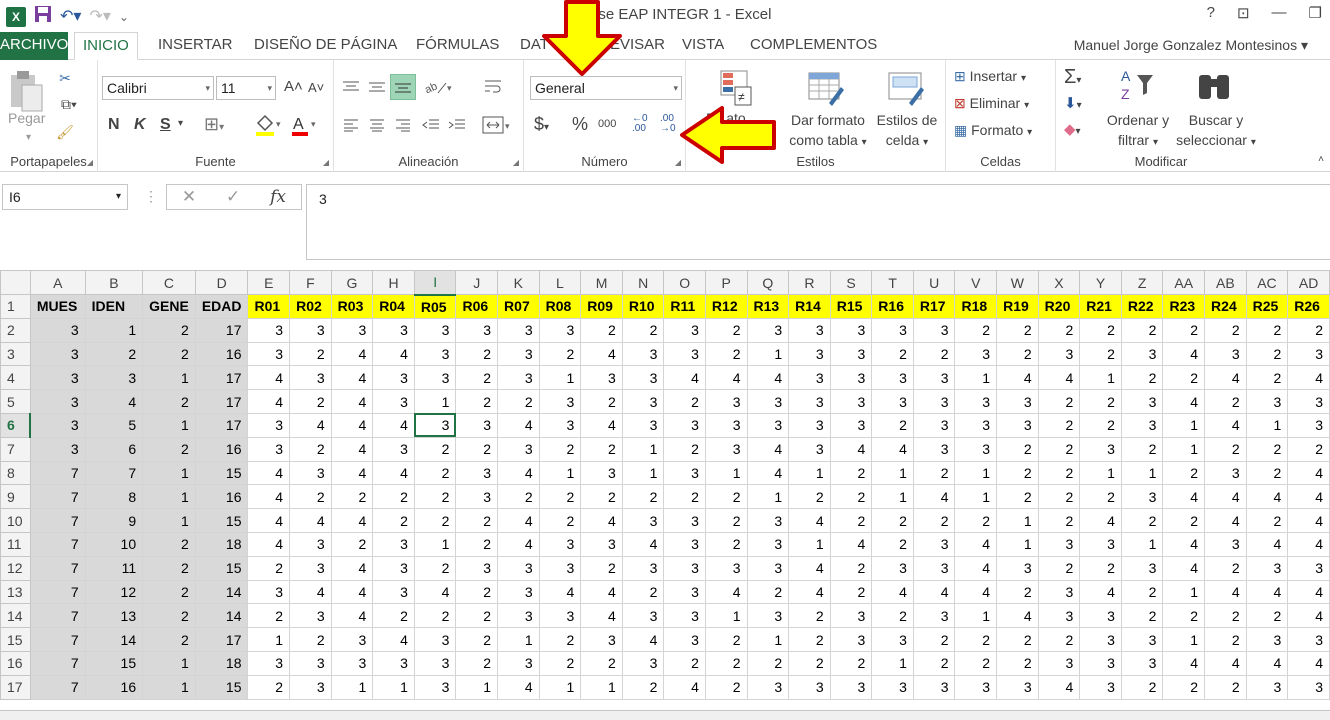 This screenshot has height=720, width=1330. Describe the element at coordinates (352, 282) in the screenshot. I see `column-header-g: G` at that location.